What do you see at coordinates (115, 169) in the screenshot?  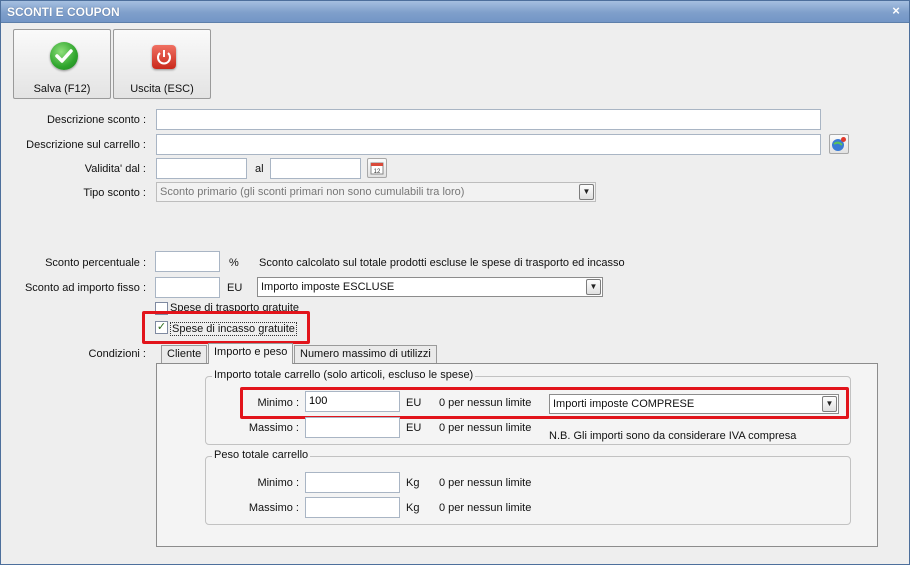 I see `validity-label: Validita' dal :` at bounding box center [115, 169].